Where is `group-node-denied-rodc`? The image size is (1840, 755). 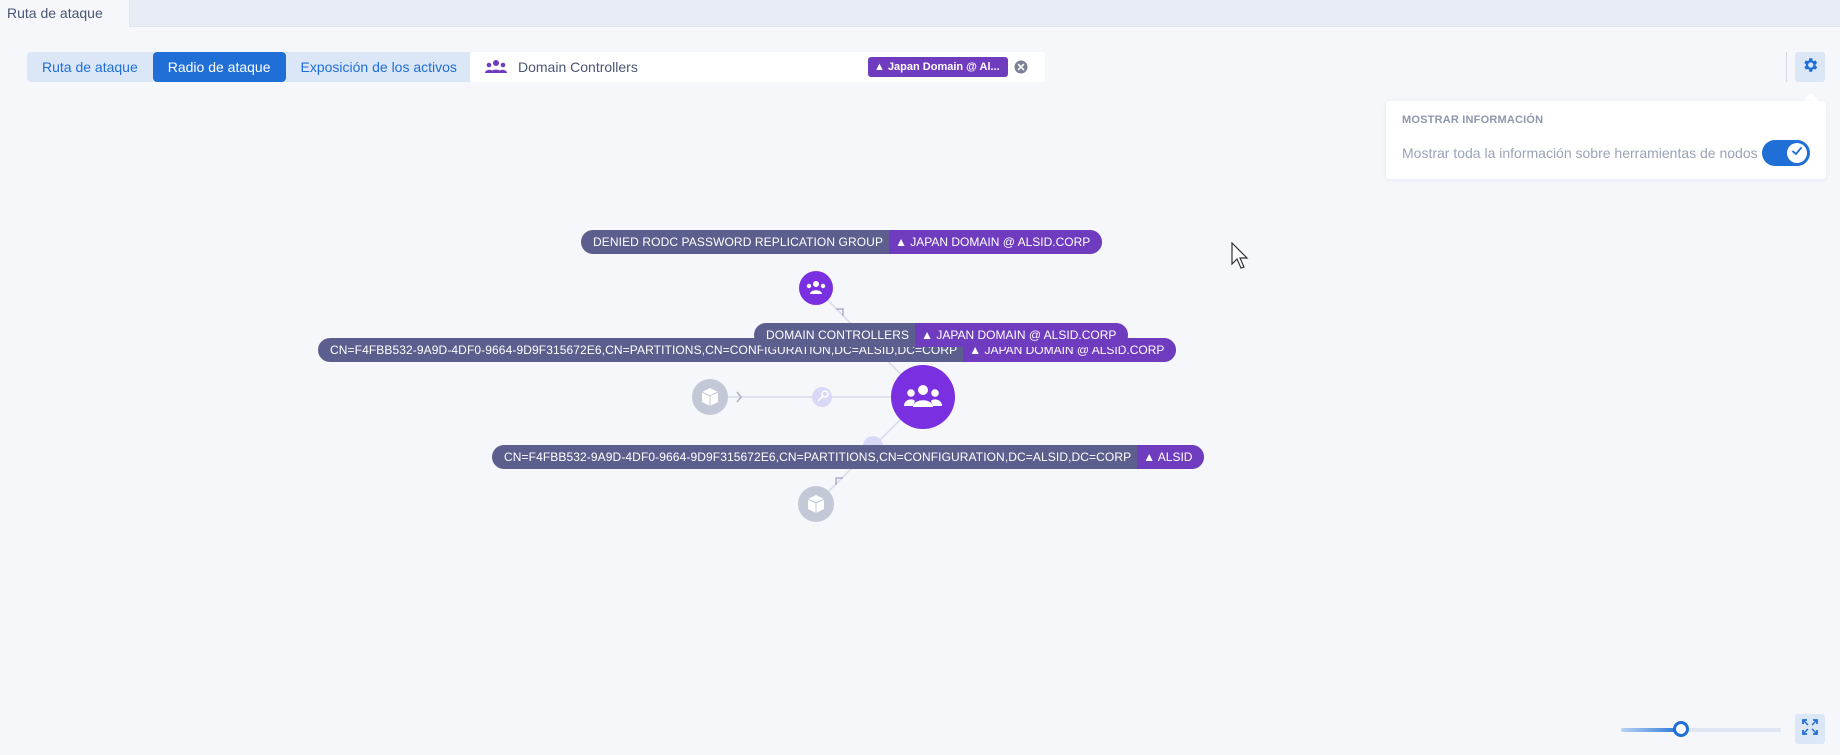
group-node-denied-rodc is located at coordinates (816, 288).